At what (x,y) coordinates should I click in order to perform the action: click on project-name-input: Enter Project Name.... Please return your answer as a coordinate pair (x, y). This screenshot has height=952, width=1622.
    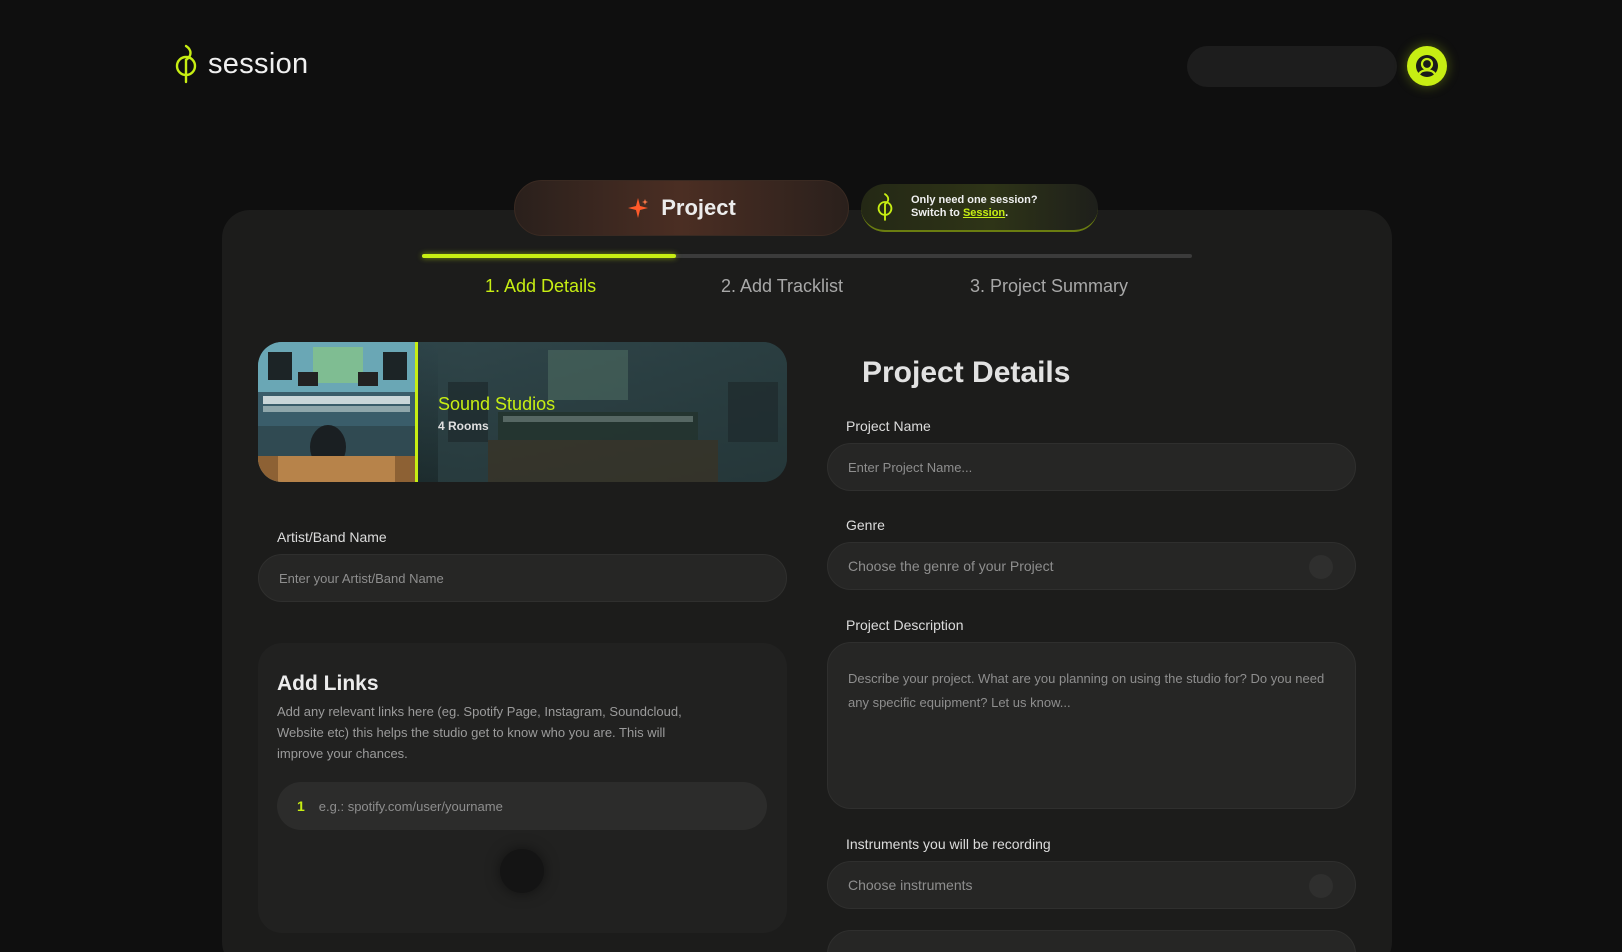
    Looking at the image, I should click on (1091, 467).